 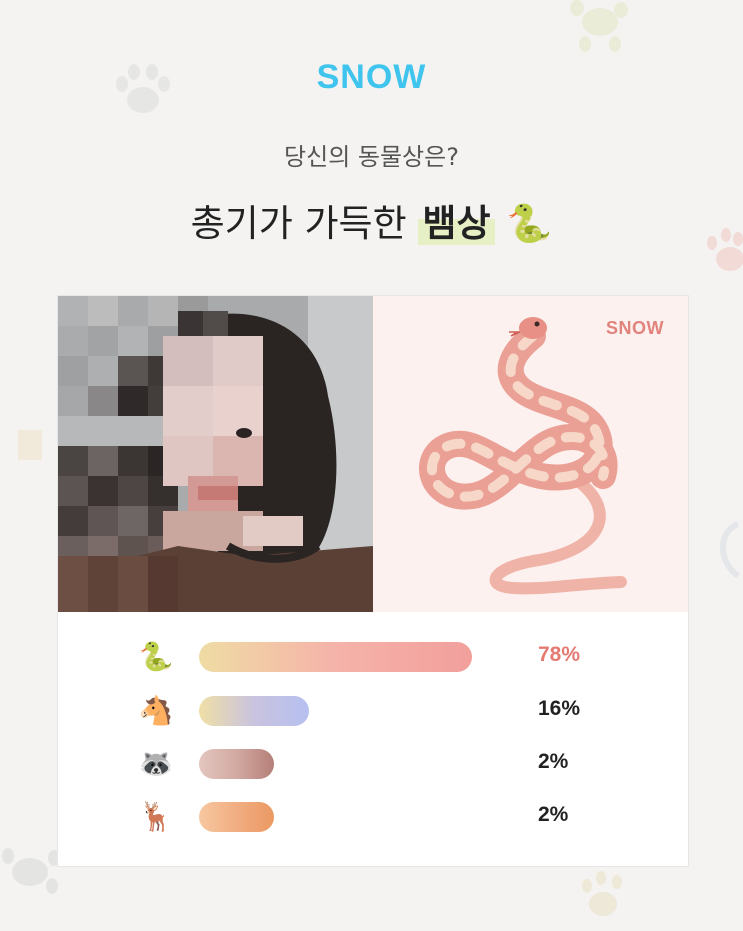 What do you see at coordinates (335, 657) in the screenshot?
I see `result-bar-snake` at bounding box center [335, 657].